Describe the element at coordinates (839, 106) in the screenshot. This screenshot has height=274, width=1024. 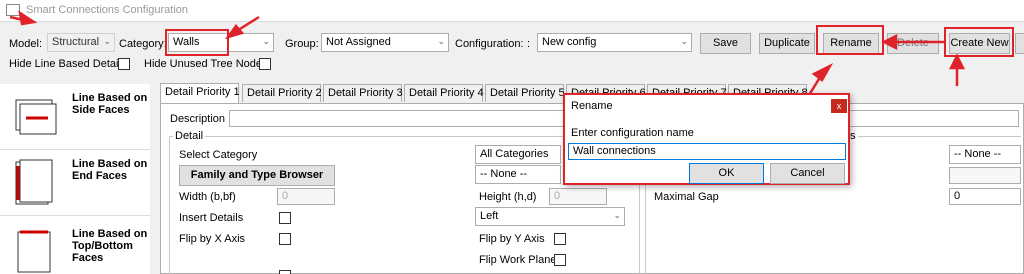
I see `close-icon: x` at that location.